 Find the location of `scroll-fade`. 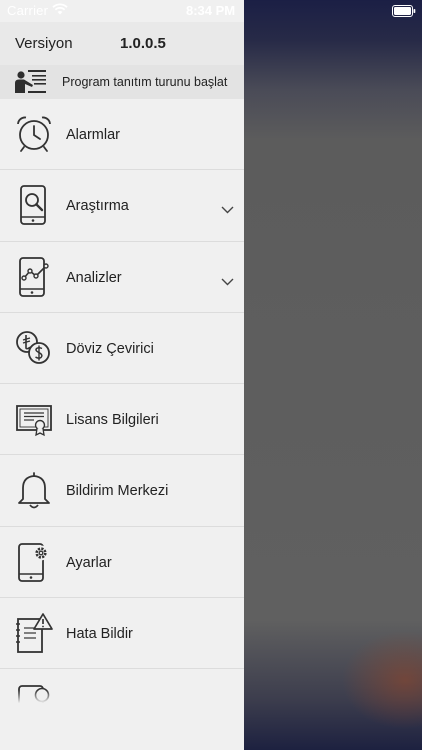

scroll-fade is located at coordinates (122, 720).